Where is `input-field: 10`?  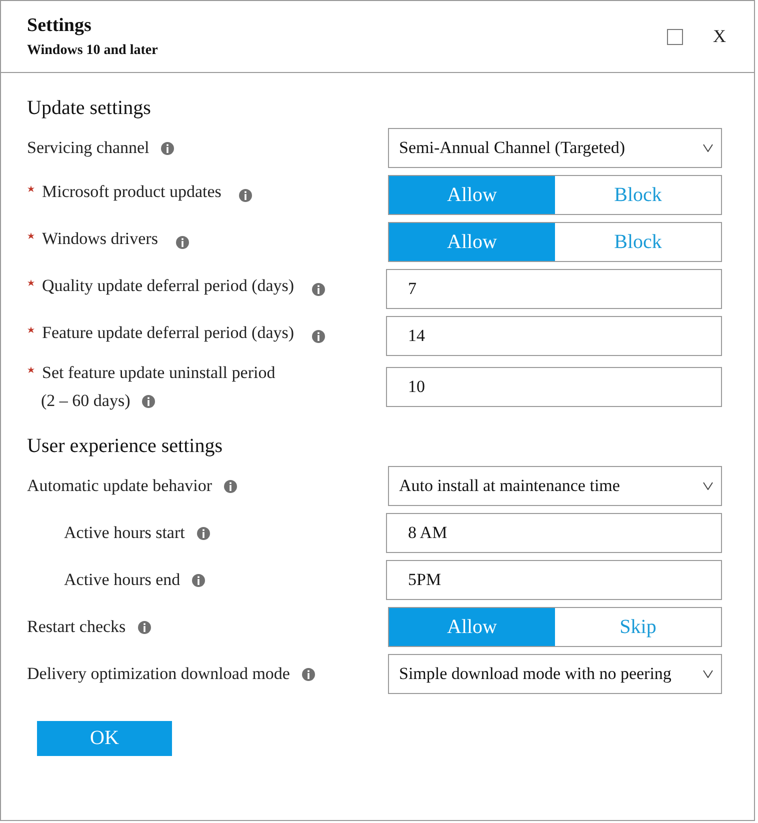 input-field: 10 is located at coordinates (554, 387).